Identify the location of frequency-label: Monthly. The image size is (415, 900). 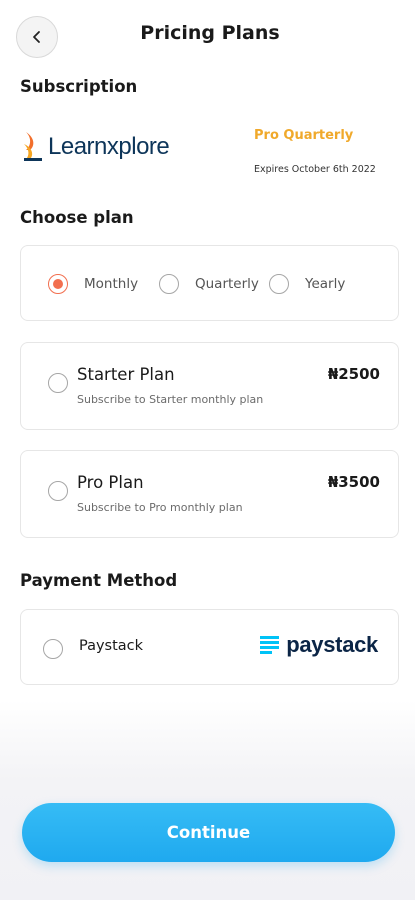
(111, 284).